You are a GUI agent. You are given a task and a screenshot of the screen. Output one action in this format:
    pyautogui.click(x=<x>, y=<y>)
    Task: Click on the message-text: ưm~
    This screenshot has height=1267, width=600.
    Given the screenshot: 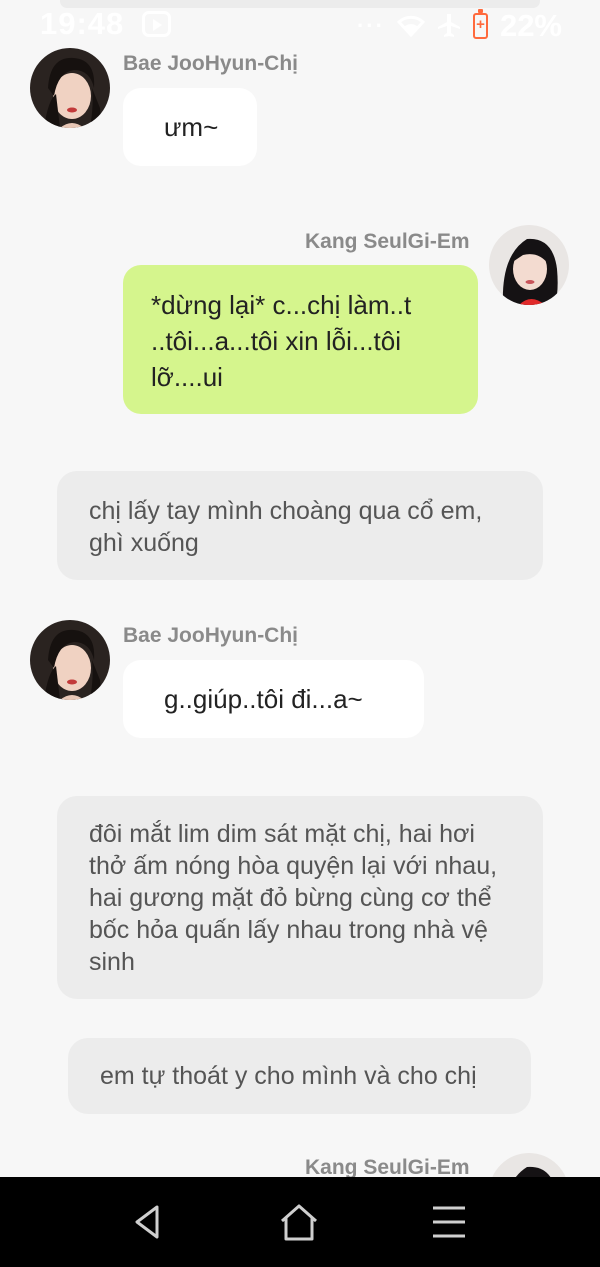 What is the action you would take?
    pyautogui.click(x=191, y=127)
    